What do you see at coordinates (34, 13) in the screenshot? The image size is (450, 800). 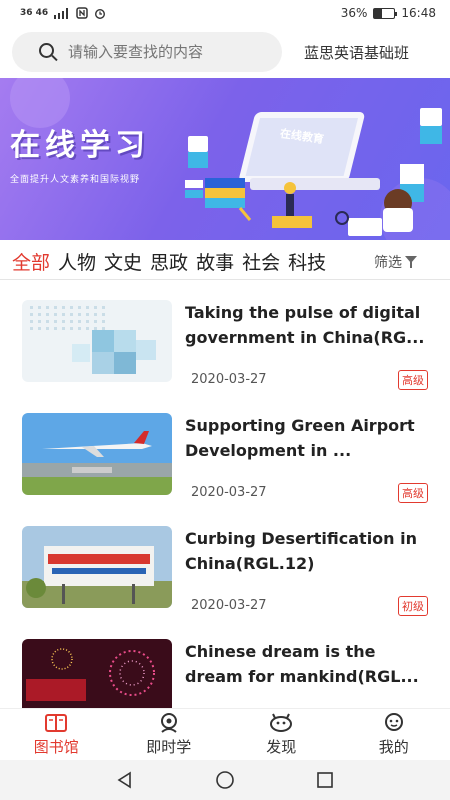 I see `signal-text: 36 46` at bounding box center [34, 13].